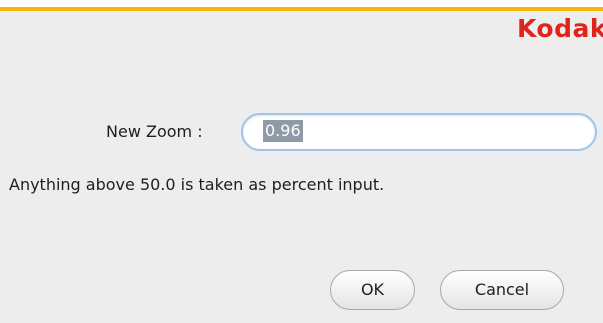  I want to click on cancel-button: Cancel, so click(502, 290).